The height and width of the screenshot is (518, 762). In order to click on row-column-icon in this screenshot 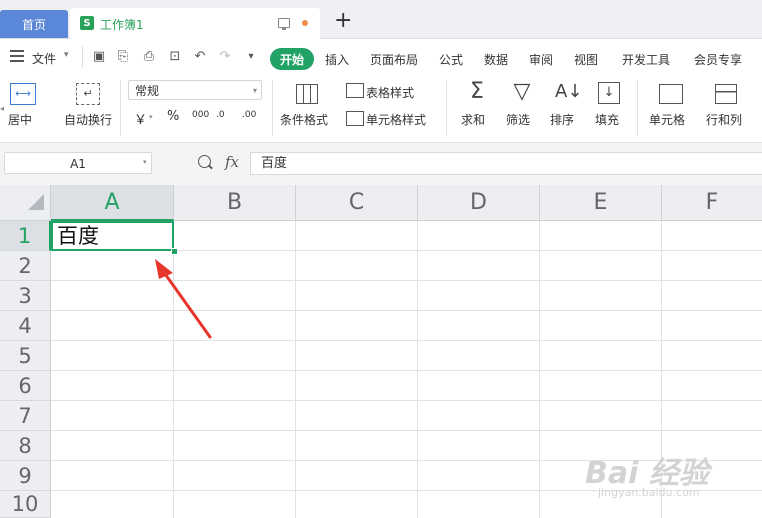, I will do `click(726, 94)`.